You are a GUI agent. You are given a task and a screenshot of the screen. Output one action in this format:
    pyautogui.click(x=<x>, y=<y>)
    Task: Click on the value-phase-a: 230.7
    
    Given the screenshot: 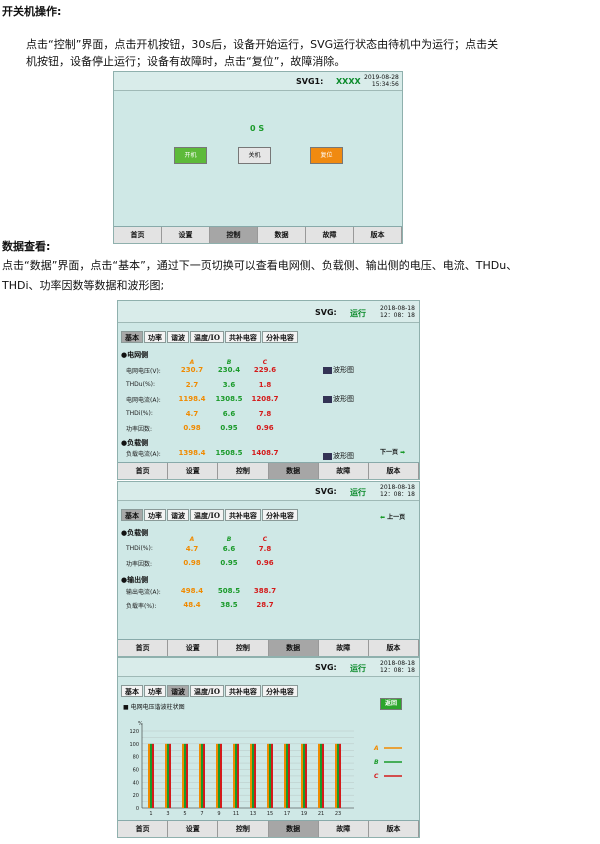 What is the action you would take?
    pyautogui.click(x=192, y=370)
    